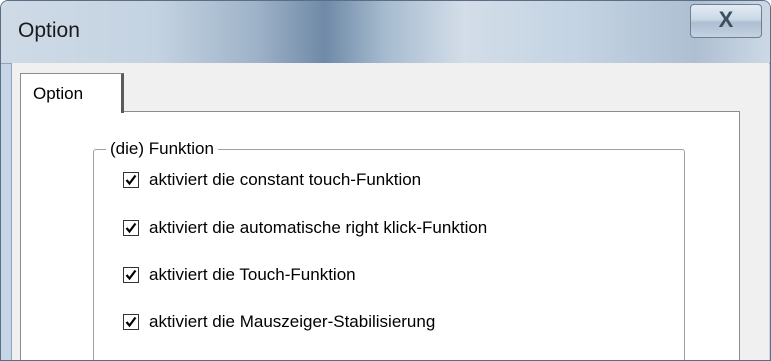 This screenshot has width=771, height=361. Describe the element at coordinates (252, 275) in the screenshot. I see `touch-label: aktiviert die Touch-Funktion` at that location.